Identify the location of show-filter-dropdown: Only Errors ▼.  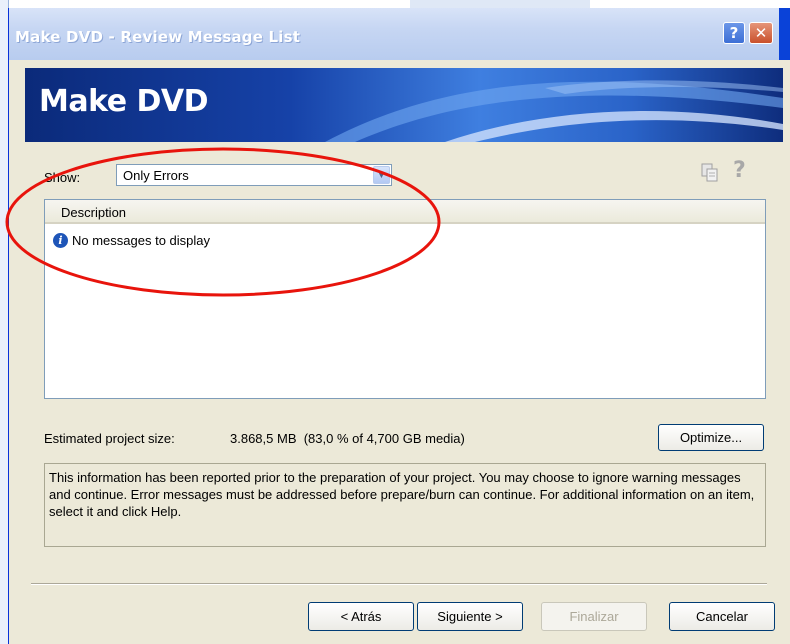
(254, 175).